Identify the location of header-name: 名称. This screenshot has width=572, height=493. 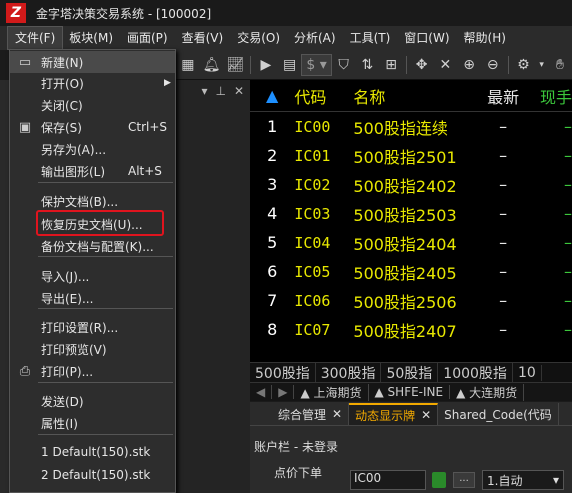
(413, 96).